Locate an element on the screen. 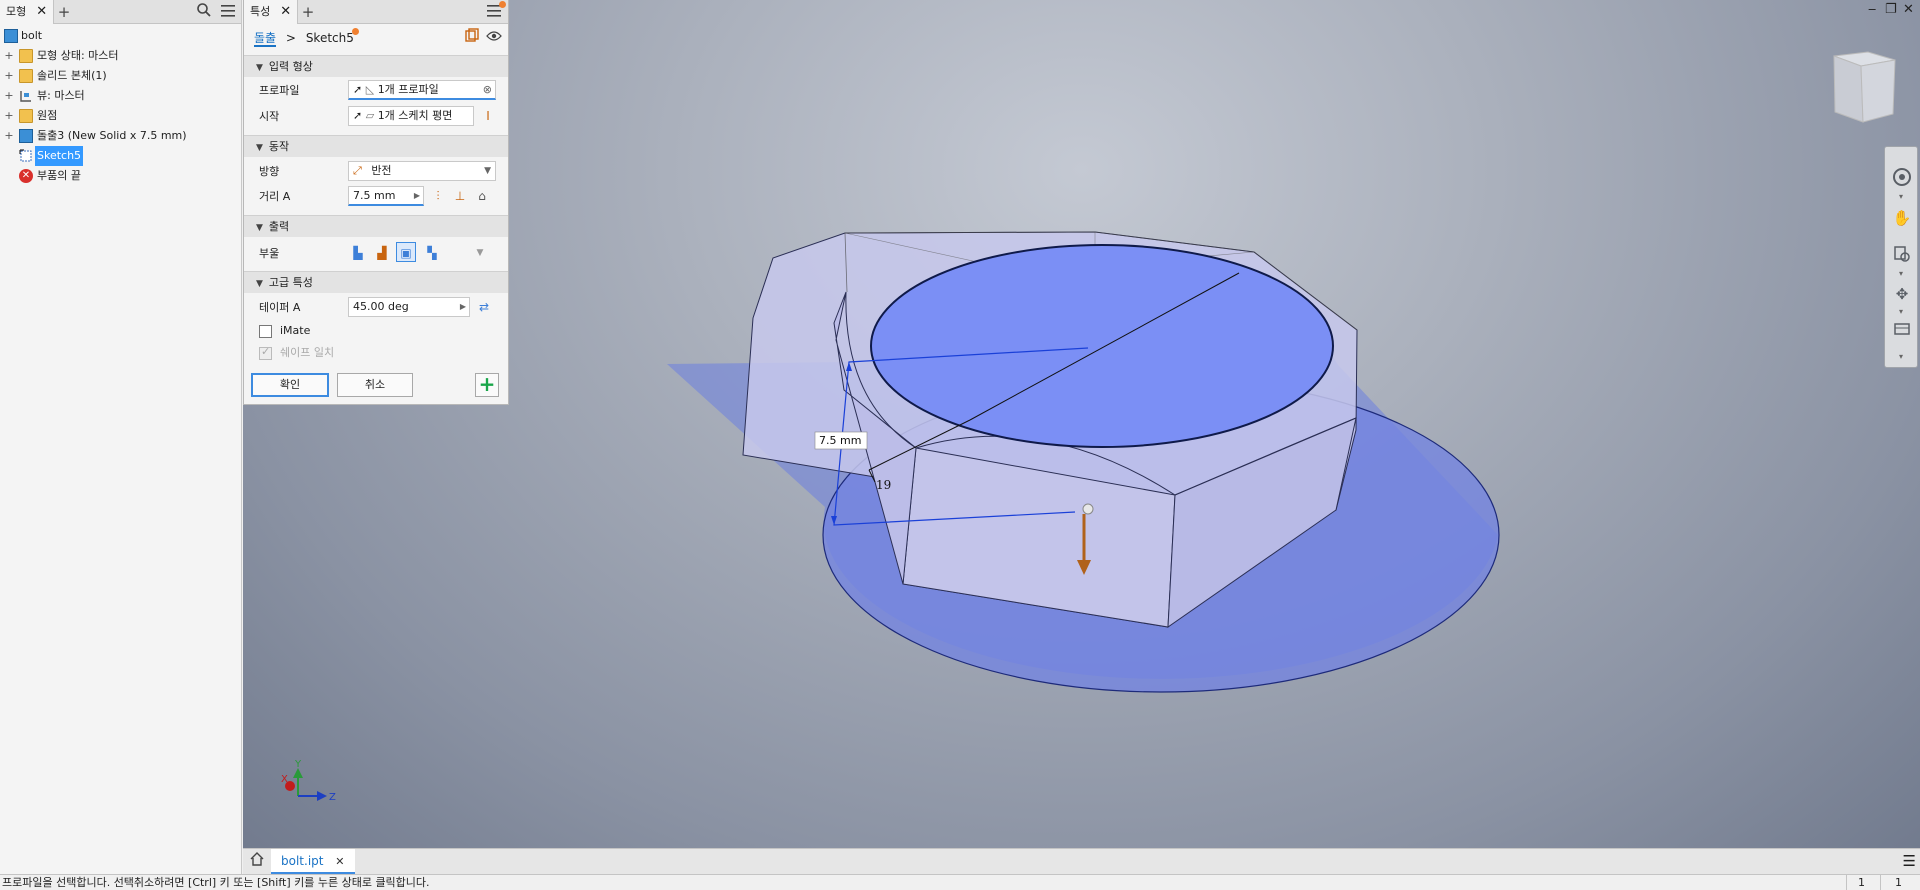  steering-wheel-icon is located at coordinates (1902, 178).